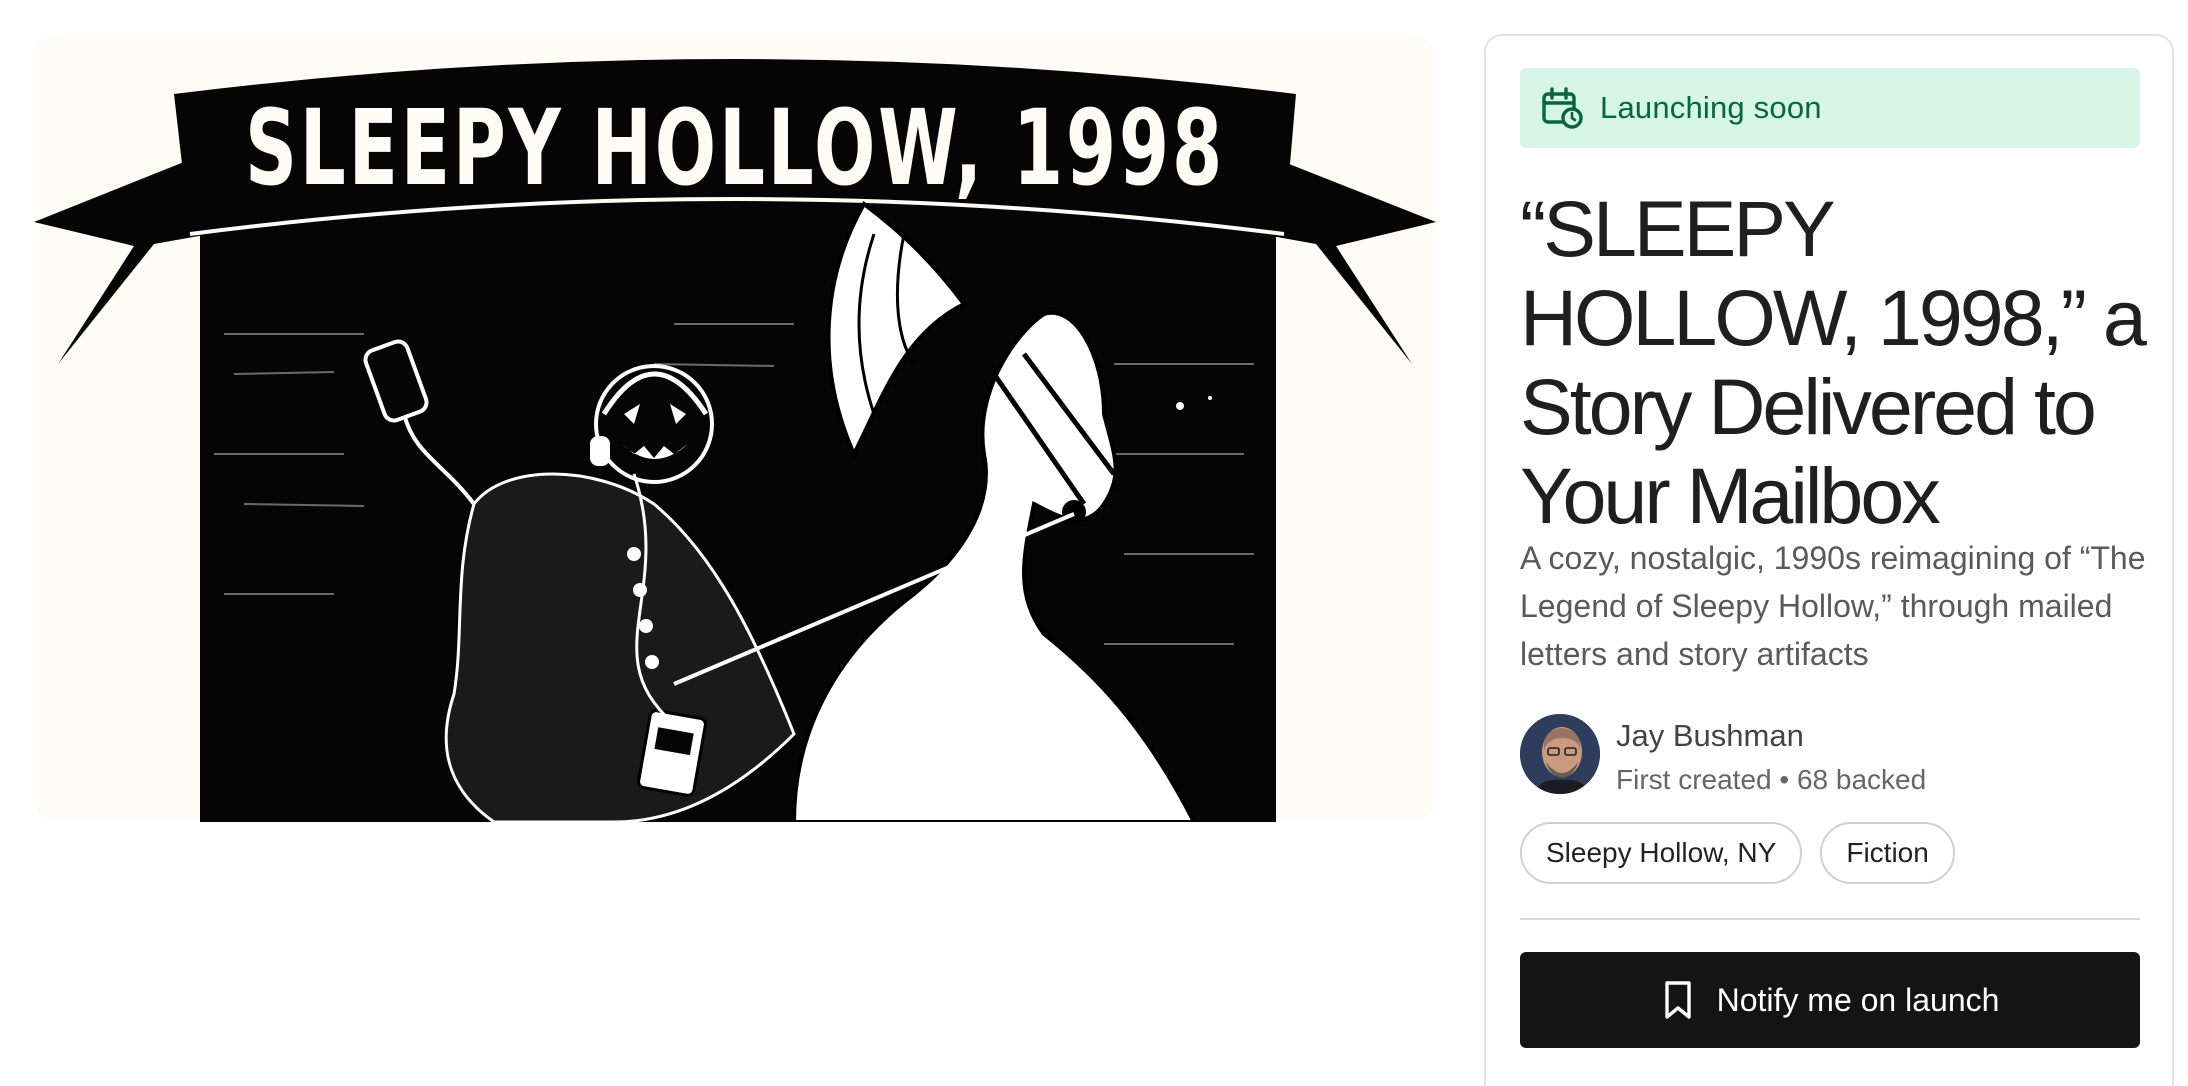  What do you see at coordinates (1711, 107) in the screenshot?
I see `status-label: Launching soon` at bounding box center [1711, 107].